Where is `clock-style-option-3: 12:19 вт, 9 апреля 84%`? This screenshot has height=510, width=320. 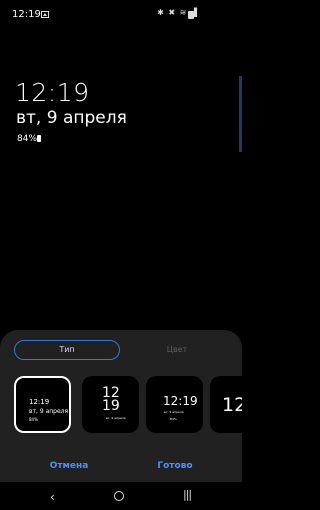 clock-style-option-3: 12:19 вт, 9 апреля 84% is located at coordinates (174, 404).